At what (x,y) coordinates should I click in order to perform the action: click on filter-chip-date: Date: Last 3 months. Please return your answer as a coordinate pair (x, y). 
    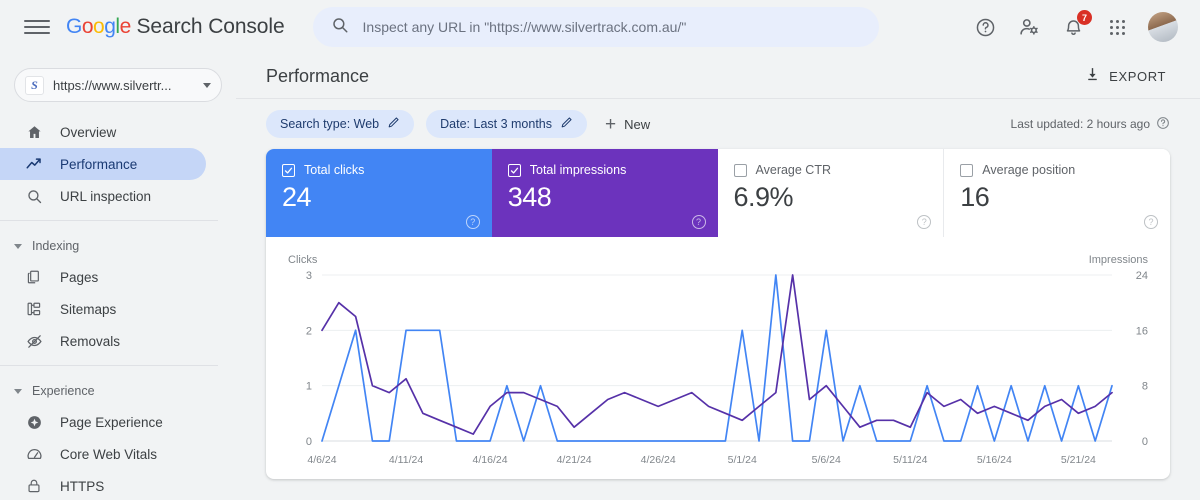
    Looking at the image, I should click on (507, 124).